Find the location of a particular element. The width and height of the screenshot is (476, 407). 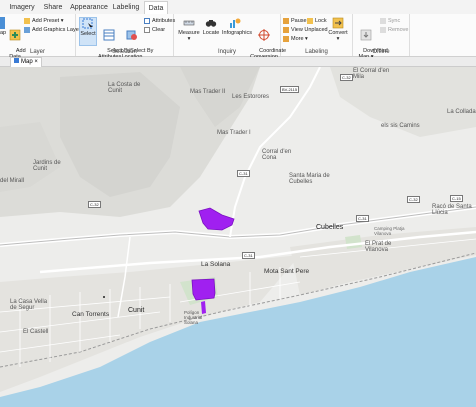

ribbon-tab-strip: Imagery Share Appearance Labeling Data is located at coordinates (238, 7).